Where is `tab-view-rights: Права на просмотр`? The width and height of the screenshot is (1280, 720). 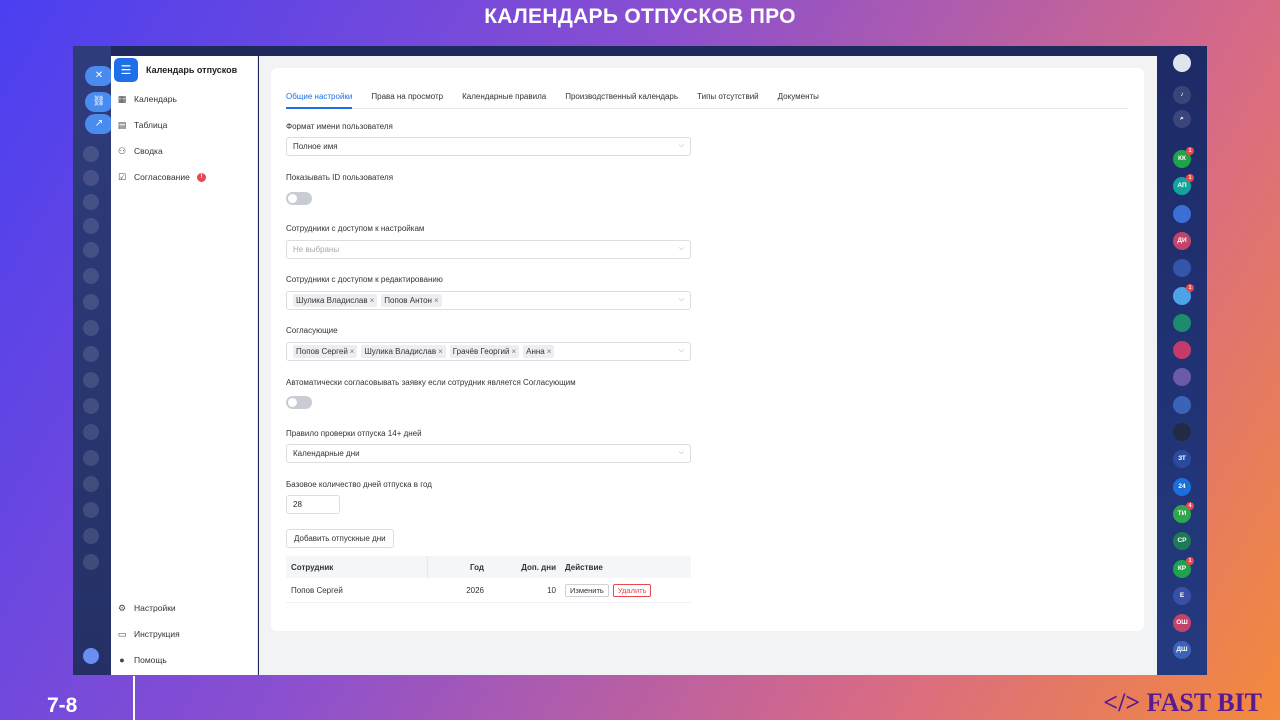
tab-view-rights: Права на просмотр is located at coordinates (407, 98).